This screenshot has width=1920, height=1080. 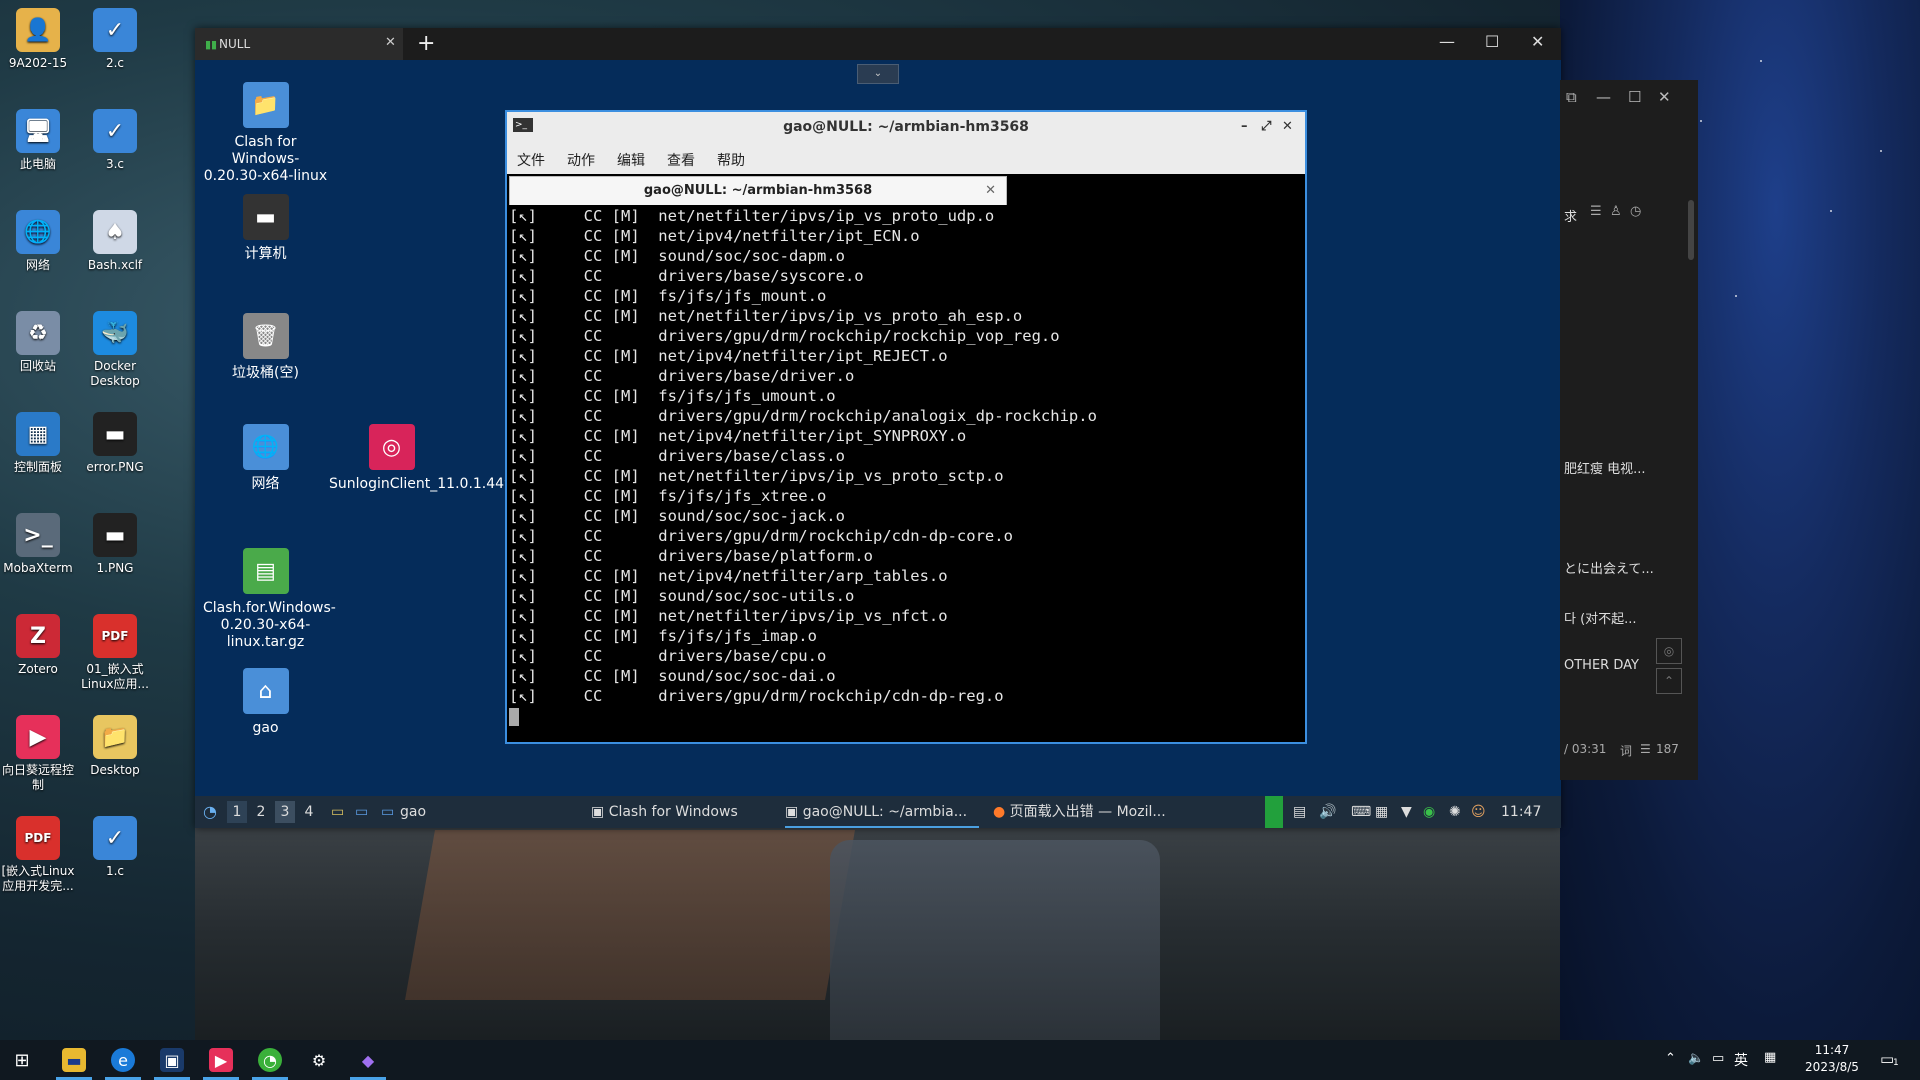 What do you see at coordinates (39, 443) in the screenshot?
I see `desktop-icon-item: ▦ 控制面板` at bounding box center [39, 443].